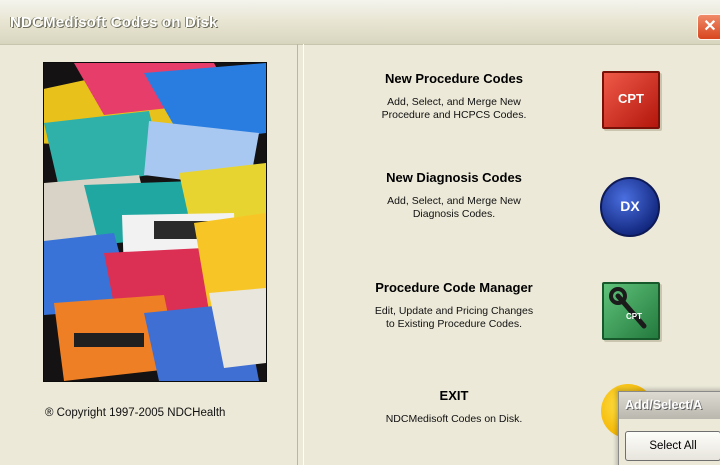  What do you see at coordinates (454, 407) in the screenshot?
I see `exit-option: EXIT NDCMedisoft Codes on Disk.` at bounding box center [454, 407].